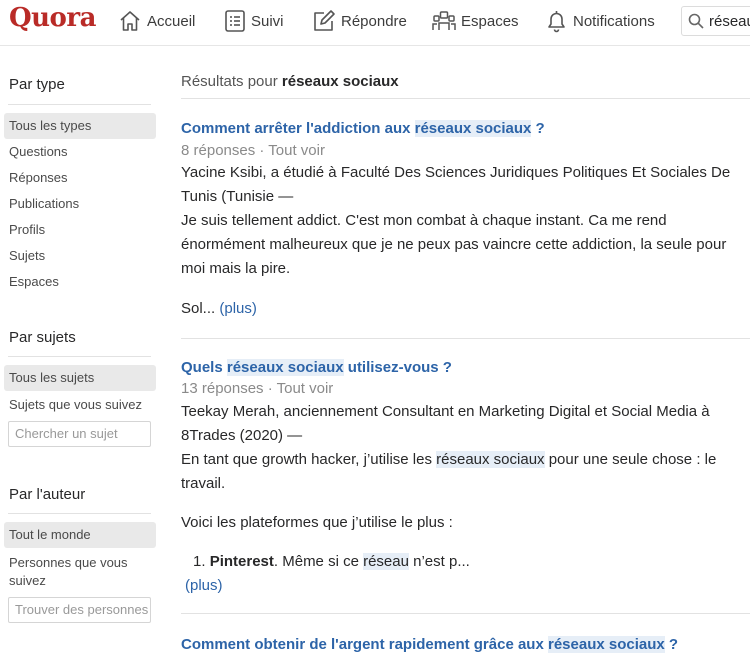  Describe the element at coordinates (79, 610) in the screenshot. I see `author-search-input: Trouver des personnes` at that location.